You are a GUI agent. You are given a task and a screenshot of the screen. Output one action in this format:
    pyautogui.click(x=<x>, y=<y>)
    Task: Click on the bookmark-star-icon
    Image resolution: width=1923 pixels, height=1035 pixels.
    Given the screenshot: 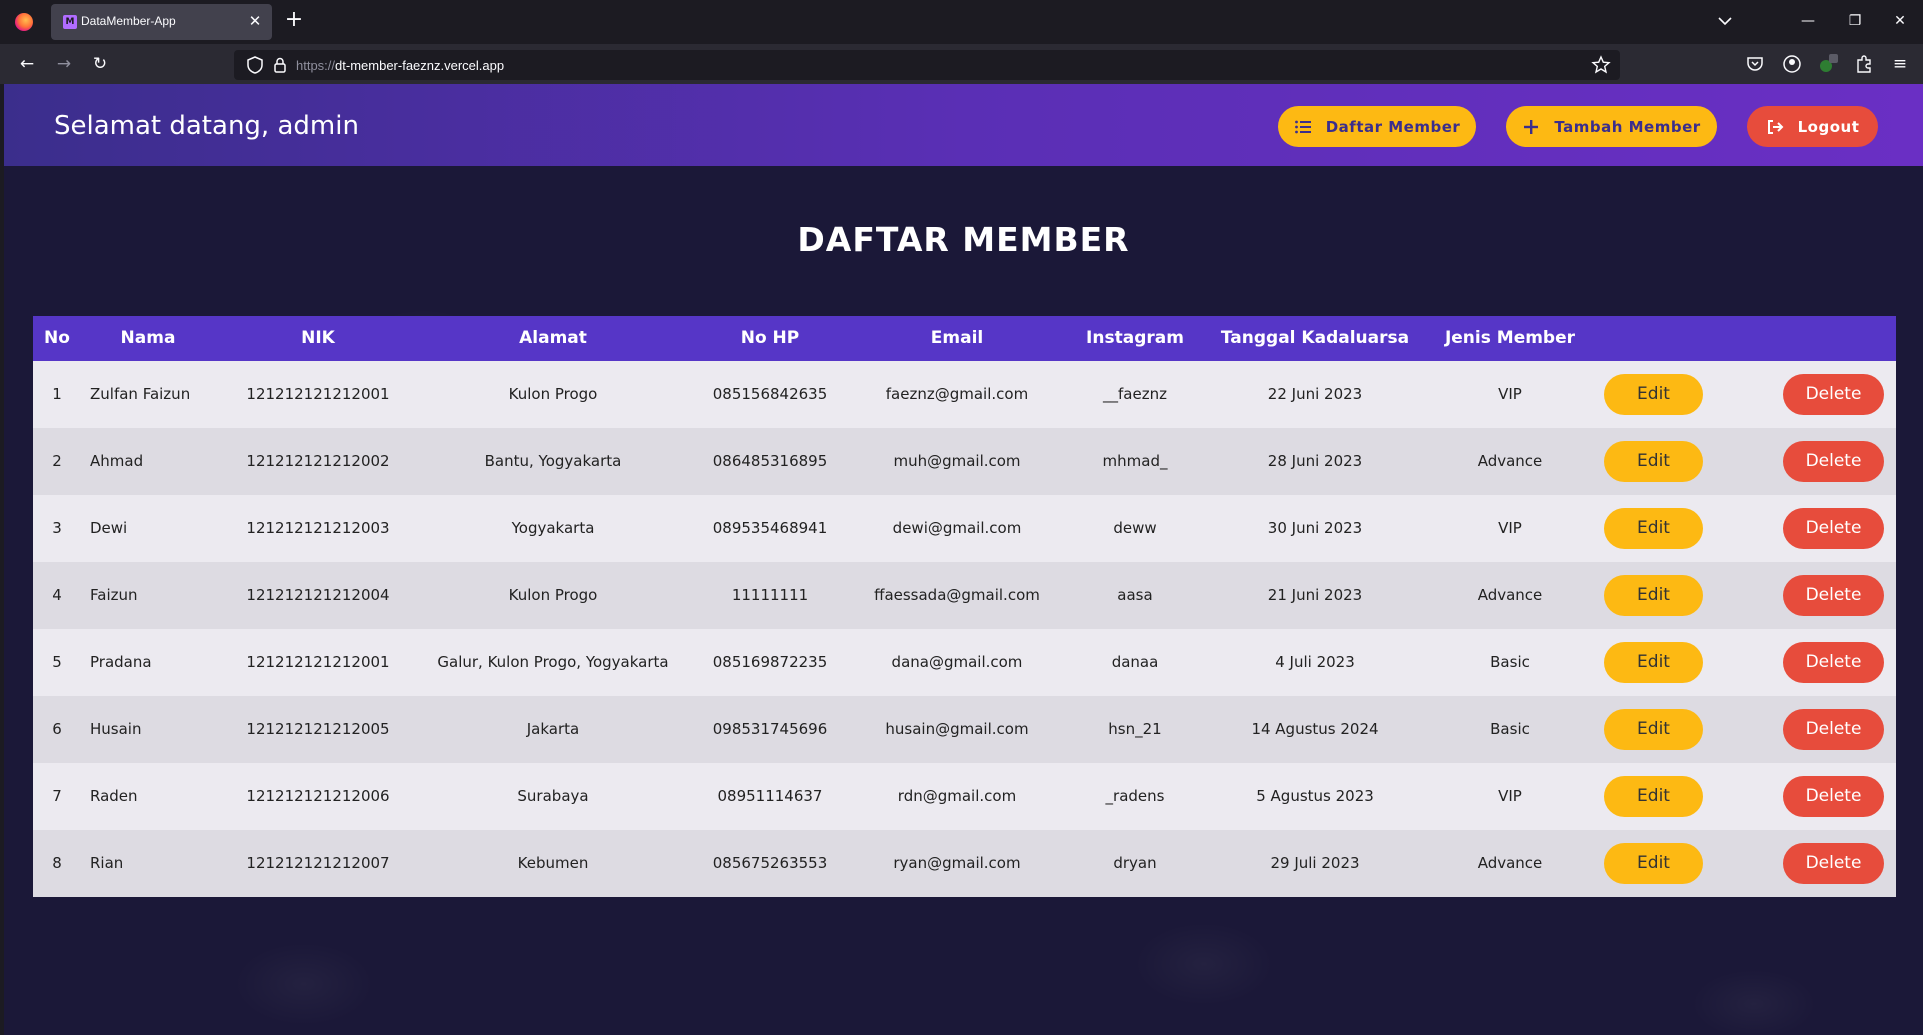 What is the action you would take?
    pyautogui.click(x=1601, y=65)
    